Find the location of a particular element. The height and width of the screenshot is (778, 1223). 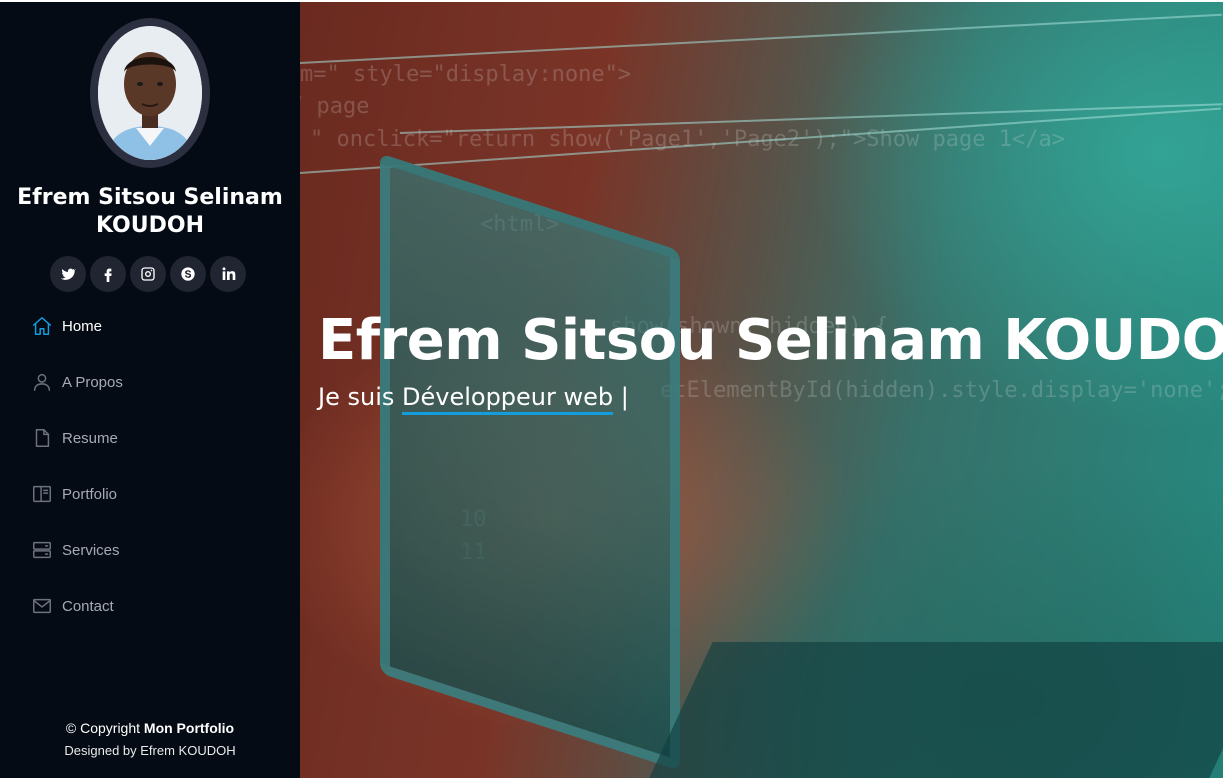

hero-subtitle: Je suis Développeur web | is located at coordinates (473, 399).